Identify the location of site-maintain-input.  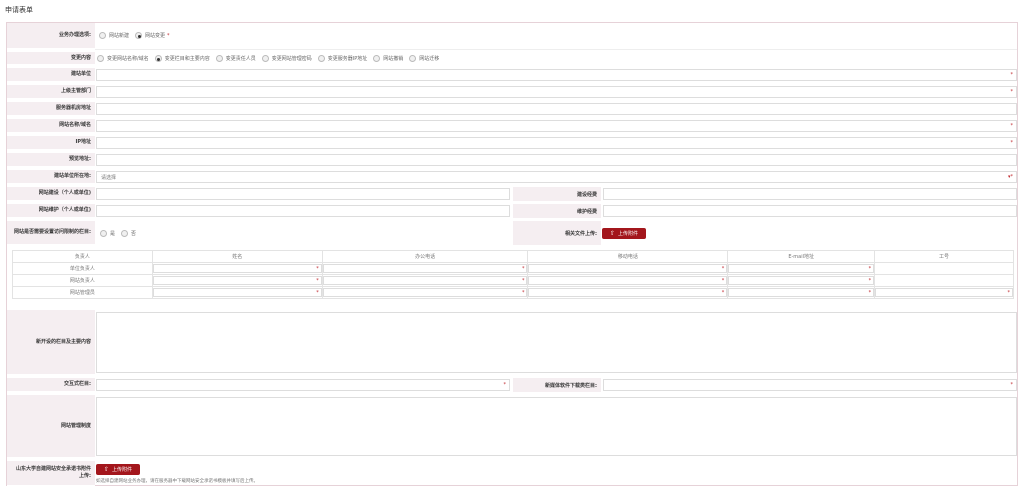
(303, 211).